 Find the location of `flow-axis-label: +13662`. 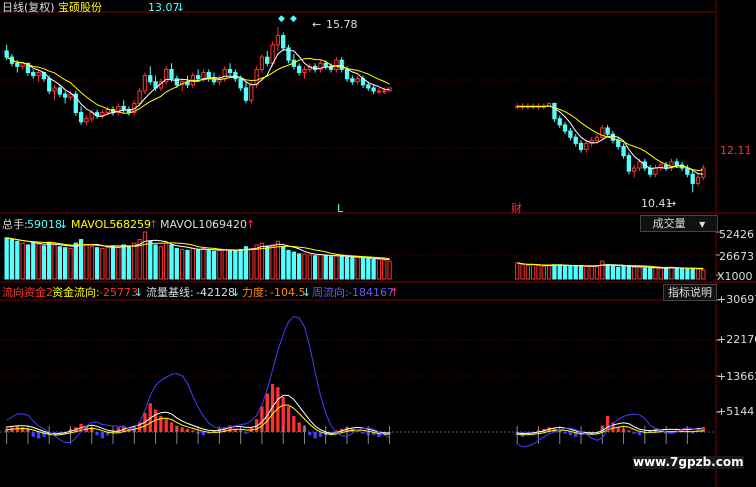

flow-axis-label: +13662 is located at coordinates (736, 376).